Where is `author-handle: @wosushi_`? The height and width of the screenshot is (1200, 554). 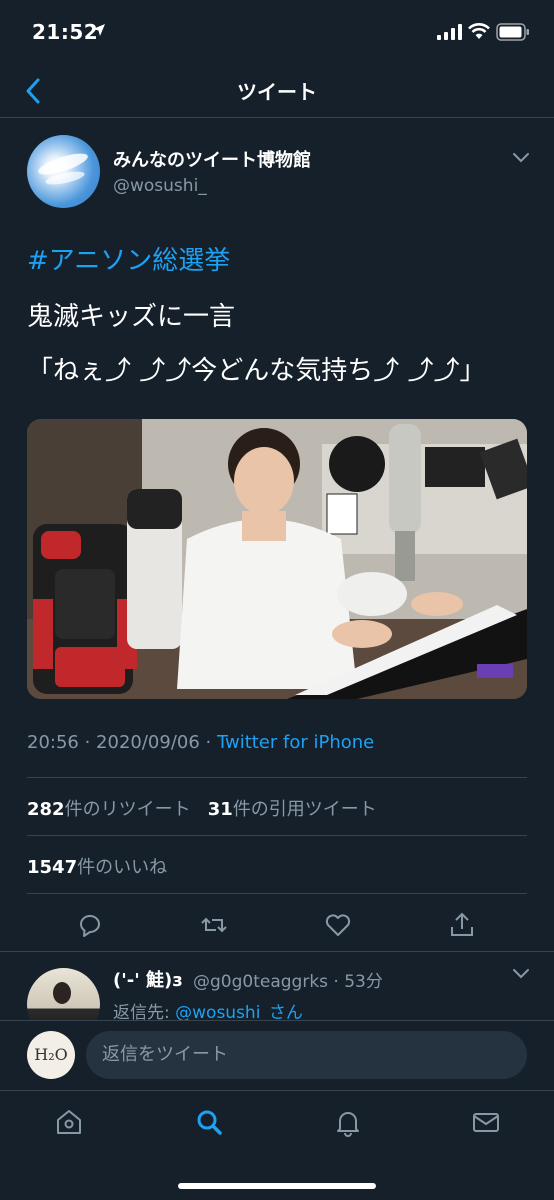 author-handle: @wosushi_ is located at coordinates (160, 186).